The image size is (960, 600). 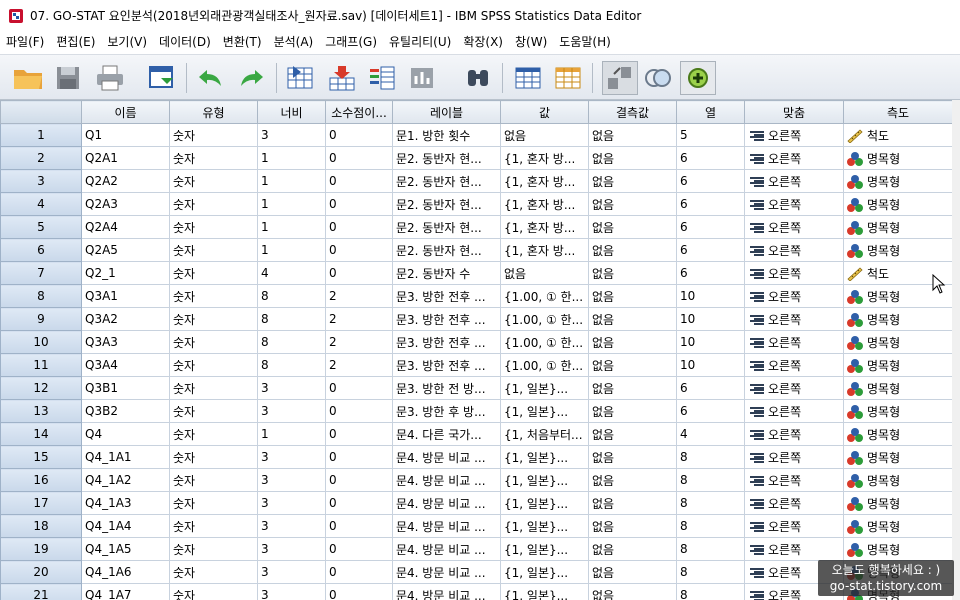 I want to click on chart-builder-icon, so click(x=422, y=78).